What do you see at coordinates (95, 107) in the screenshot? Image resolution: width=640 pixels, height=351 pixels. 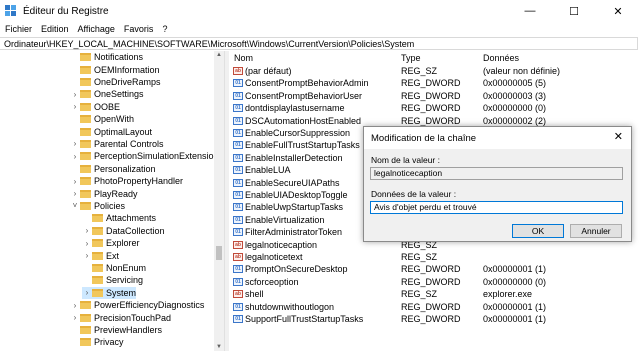 I see `tree-item: › OOBE` at bounding box center [95, 107].